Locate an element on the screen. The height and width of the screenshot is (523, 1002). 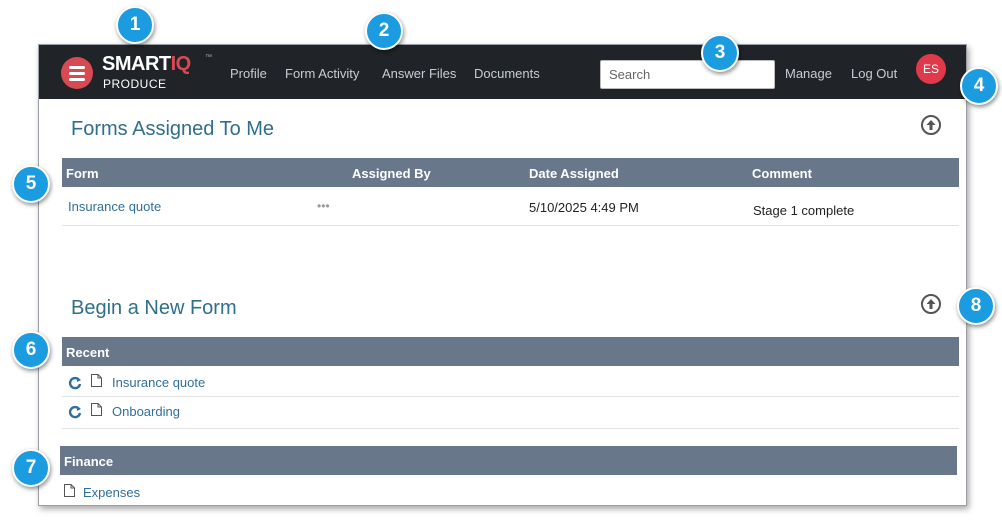
nav-manage: Manage is located at coordinates (808, 73).